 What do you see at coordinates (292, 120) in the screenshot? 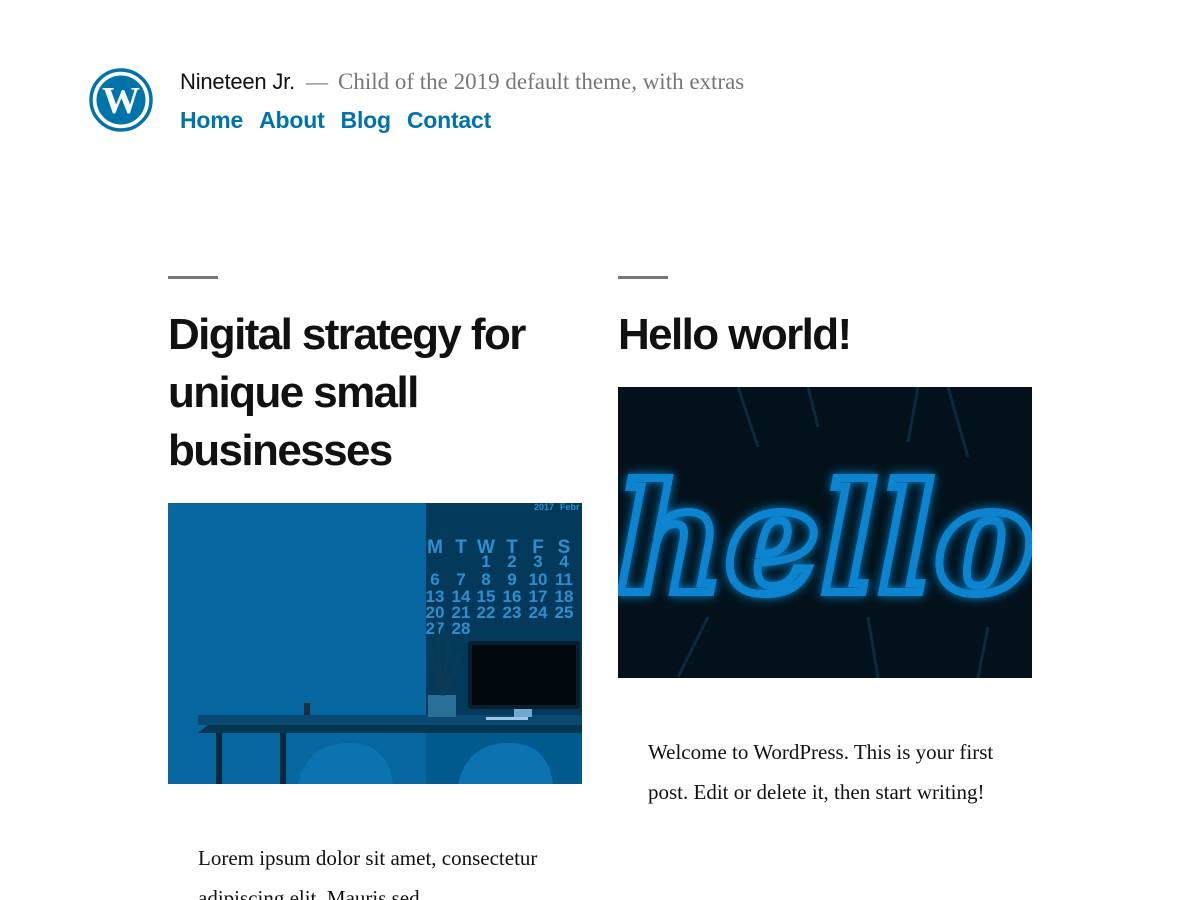
I see `nav-about: About` at bounding box center [292, 120].